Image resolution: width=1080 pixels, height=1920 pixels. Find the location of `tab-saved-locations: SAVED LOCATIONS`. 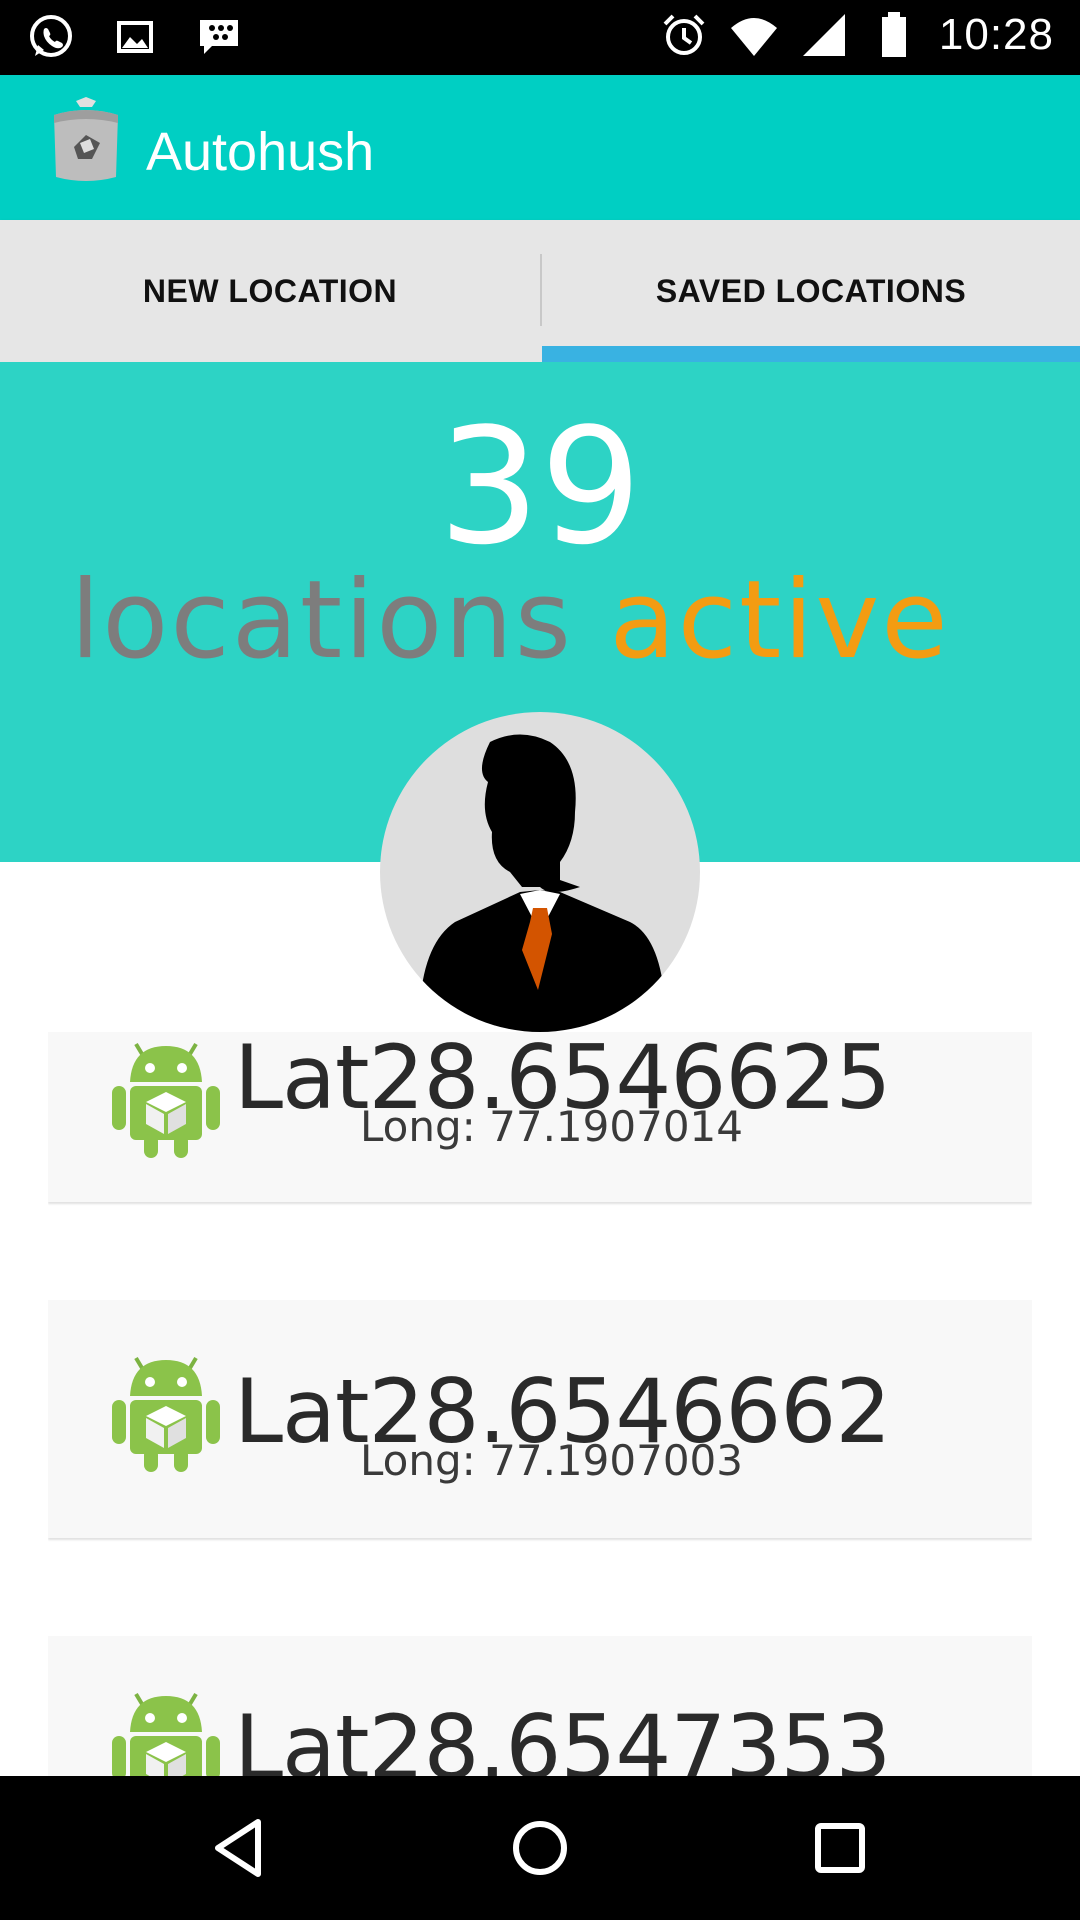

tab-saved-locations: SAVED LOCATIONS is located at coordinates (810, 291).